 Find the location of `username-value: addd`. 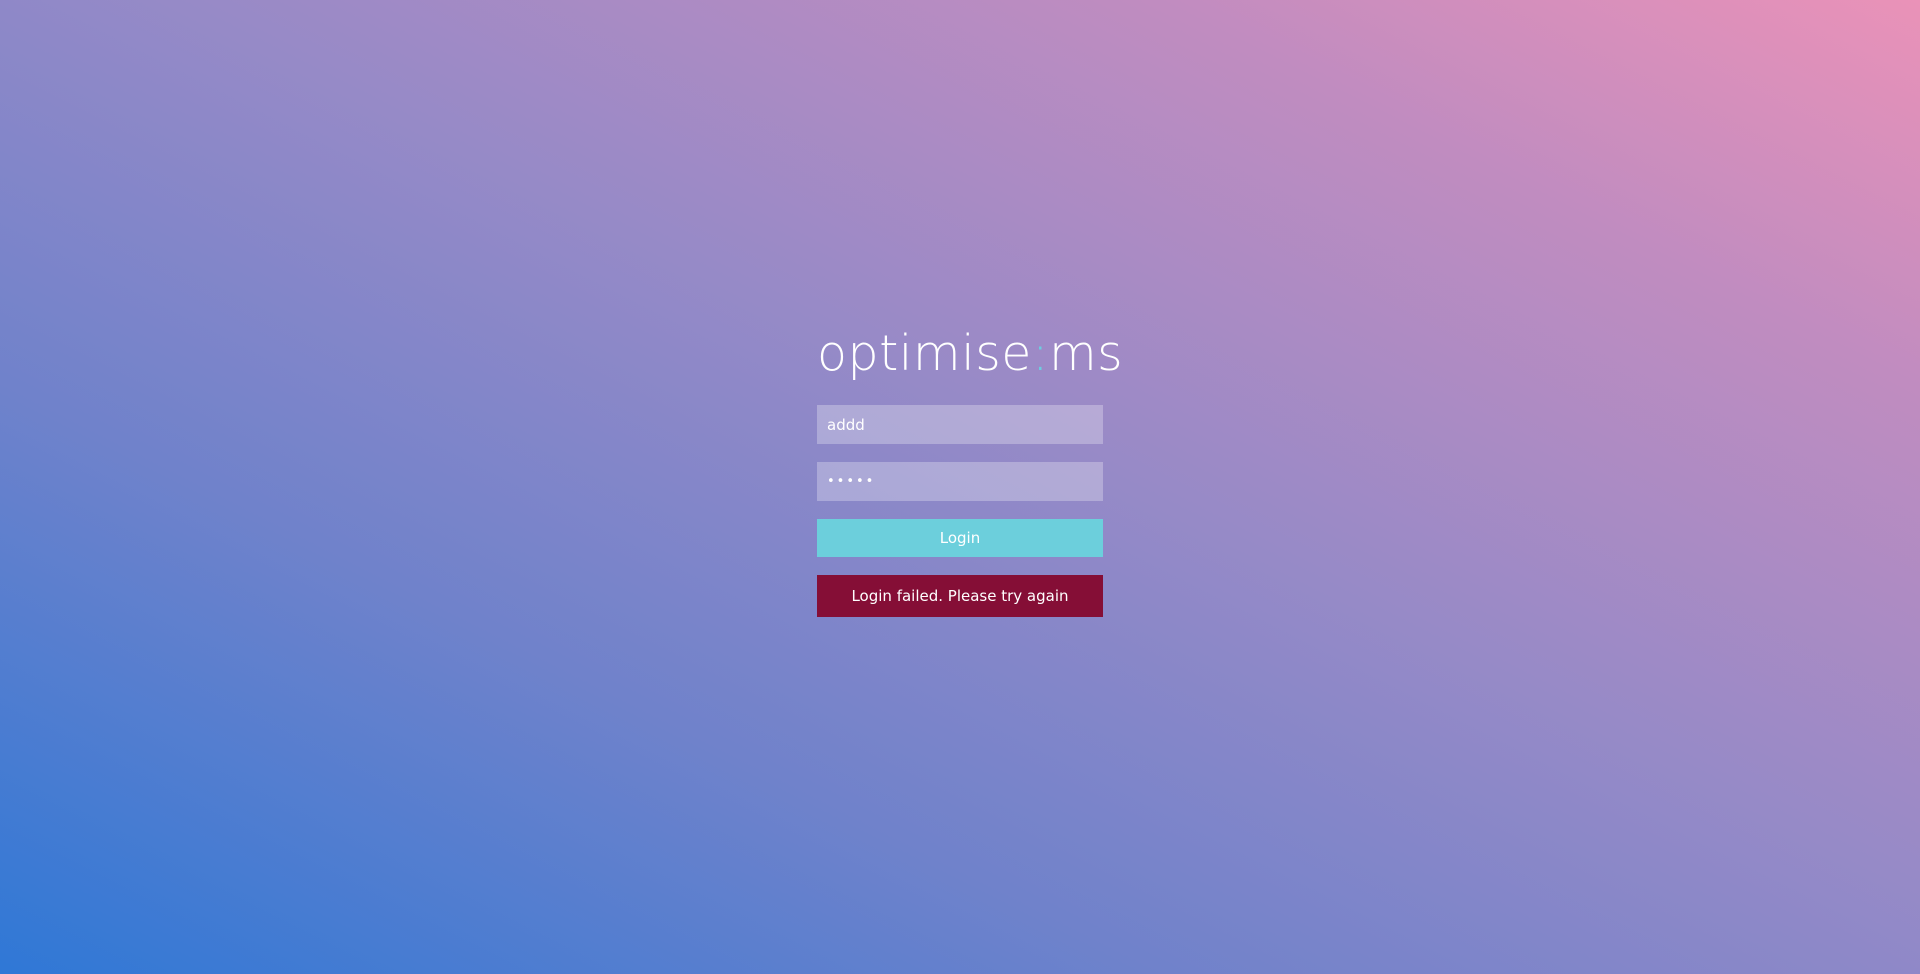

username-value: addd is located at coordinates (846, 424).